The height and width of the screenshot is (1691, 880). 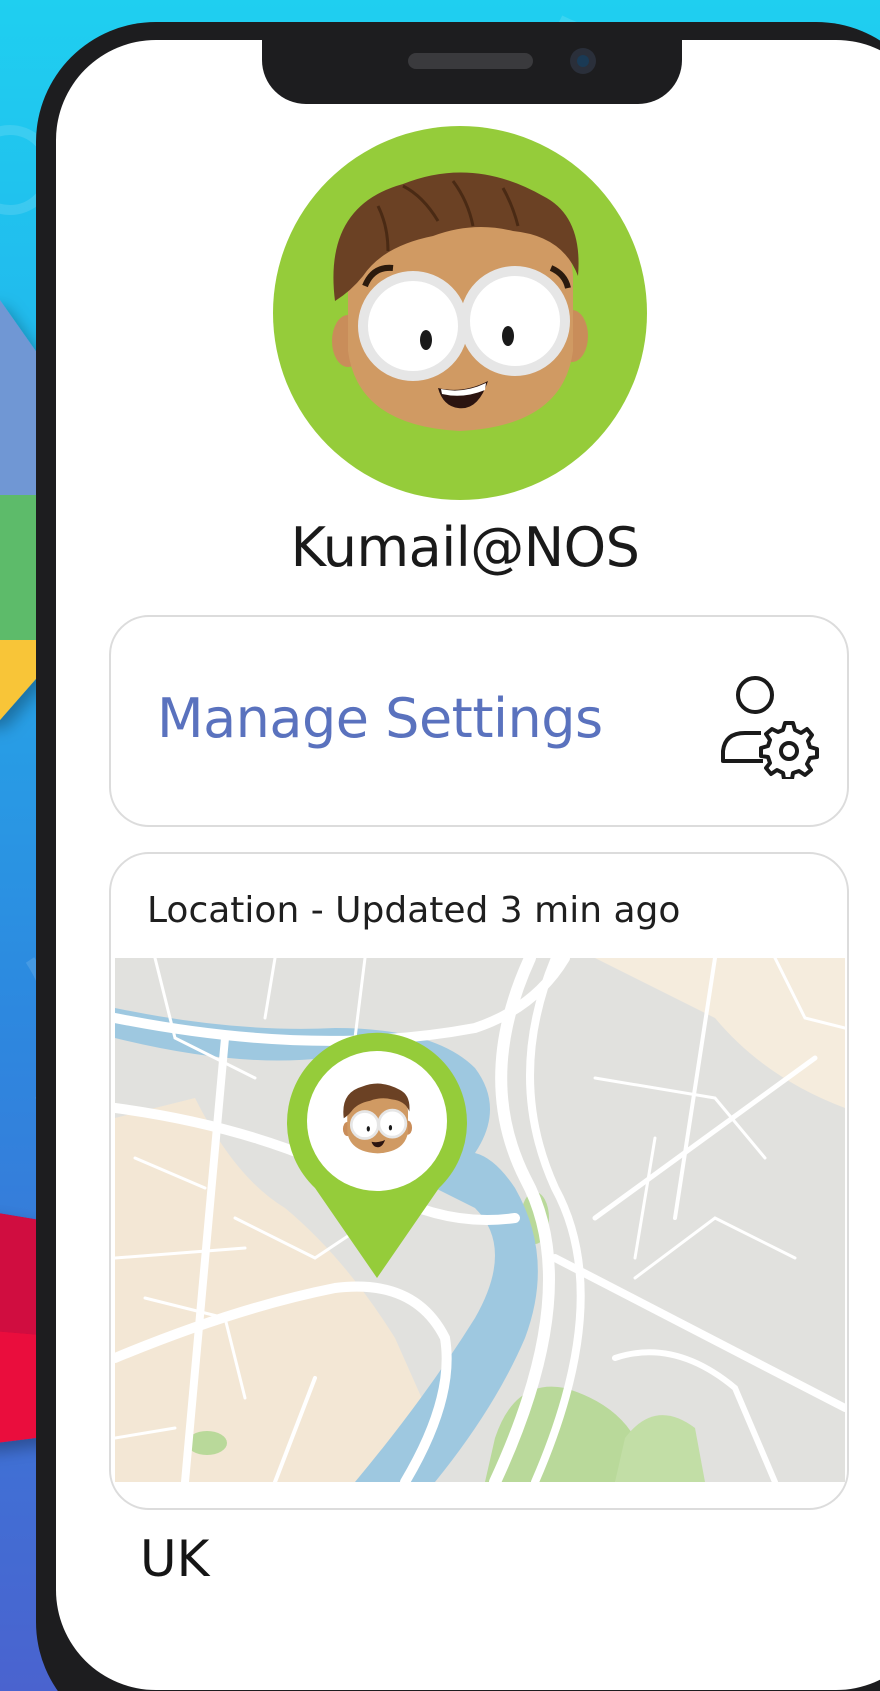 I want to click on username: Kumail@NOS, so click(x=465, y=547).